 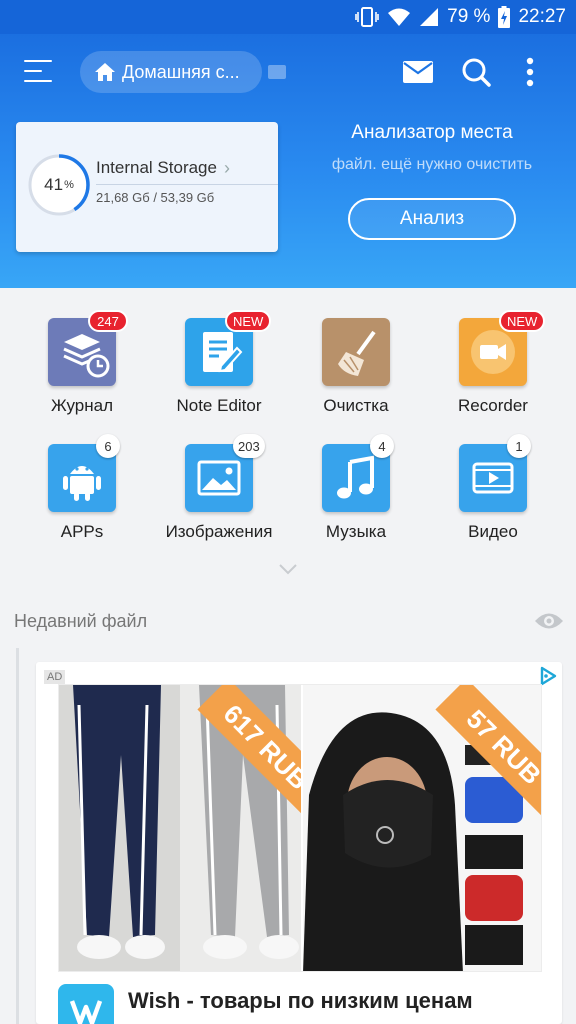 What do you see at coordinates (367, 17) in the screenshot?
I see `vibrate-icon` at bounding box center [367, 17].